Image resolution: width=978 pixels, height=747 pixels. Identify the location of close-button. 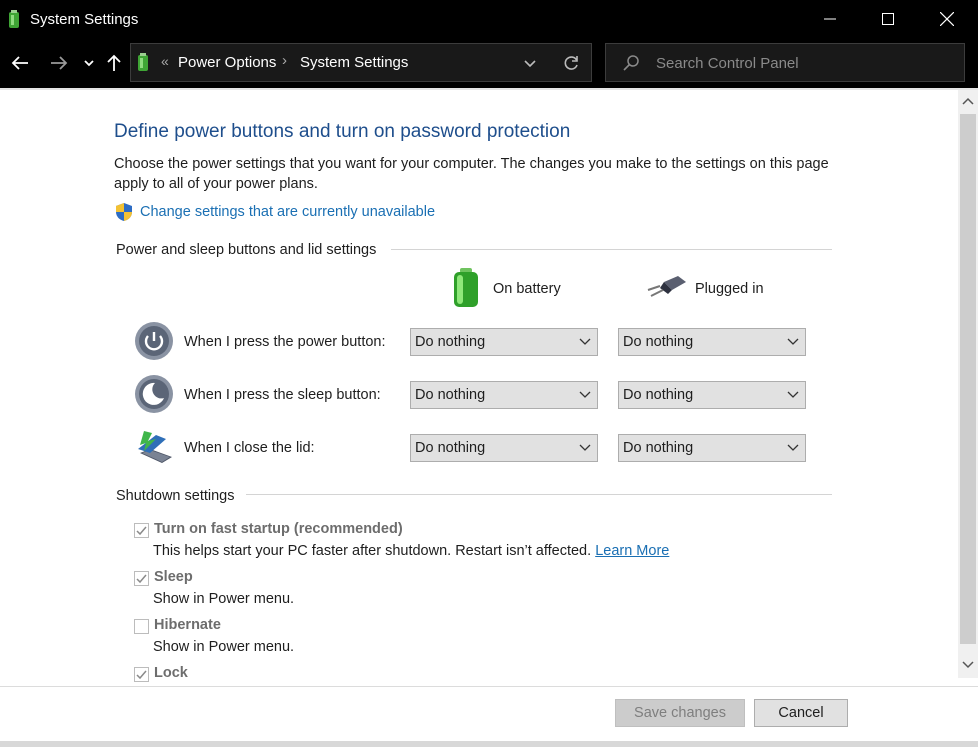
(947, 19).